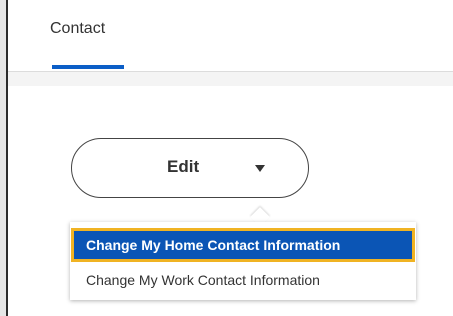  I want to click on edit-button: Edit, so click(190, 168).